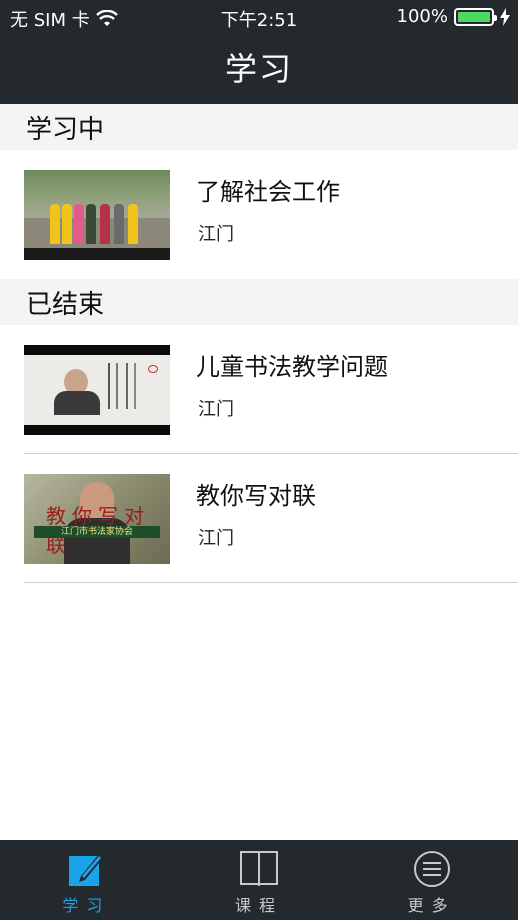 Image resolution: width=518 pixels, height=920 pixels. I want to click on course-title: 教你写对联, so click(256, 493).